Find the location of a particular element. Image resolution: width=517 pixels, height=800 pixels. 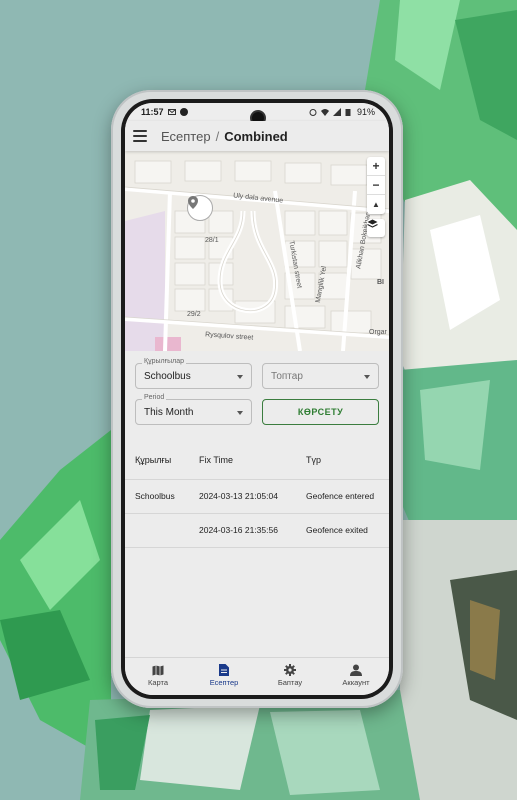

cell-device is located at coordinates (157, 530).